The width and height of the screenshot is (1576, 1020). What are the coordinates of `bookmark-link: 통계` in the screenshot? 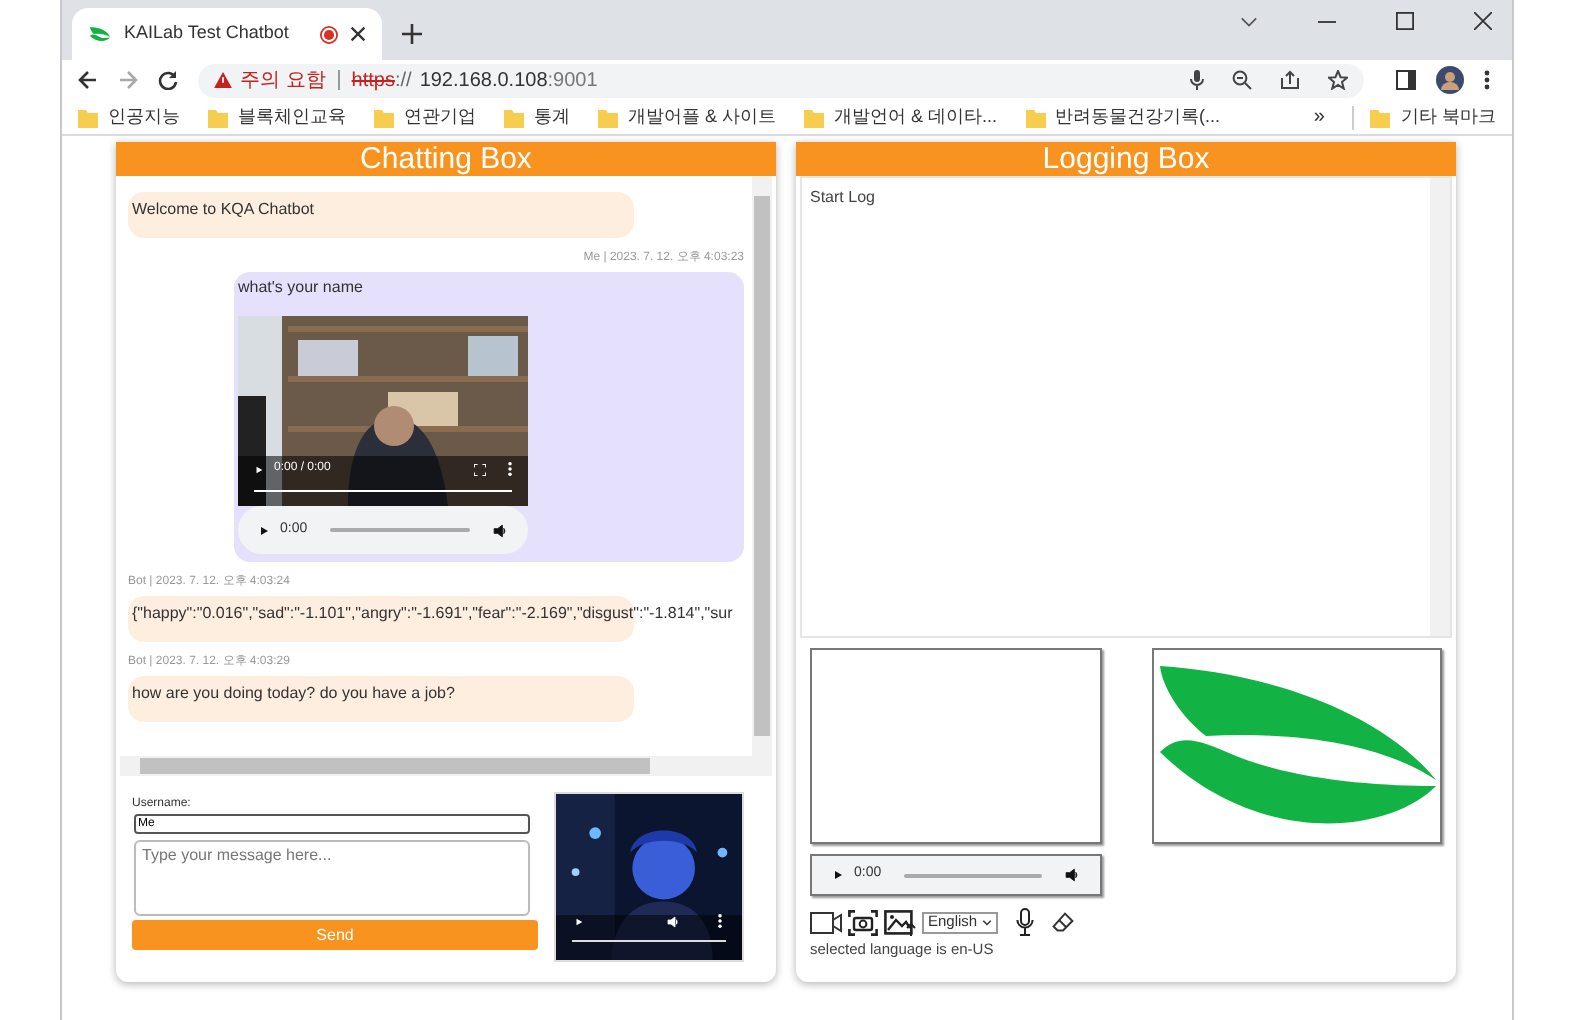 It's located at (552, 117).